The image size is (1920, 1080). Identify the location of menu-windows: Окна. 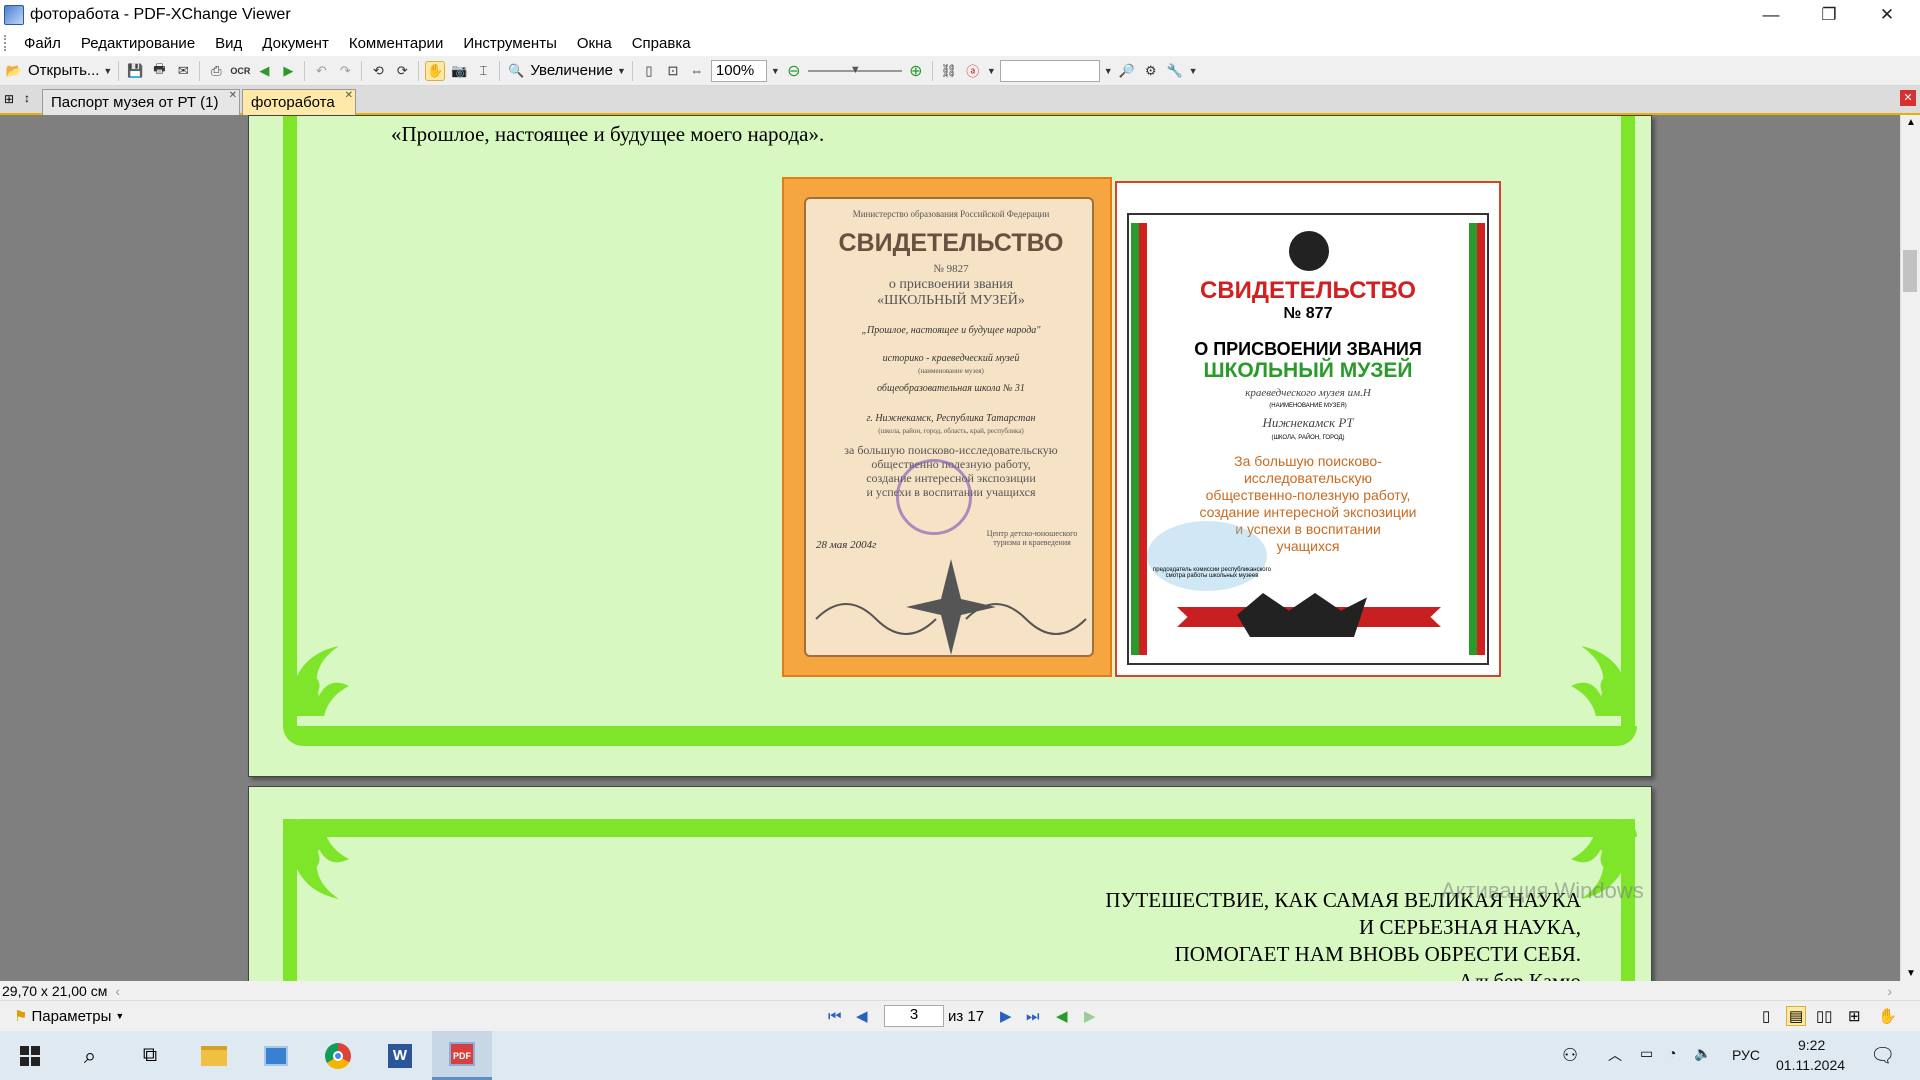
(594, 43).